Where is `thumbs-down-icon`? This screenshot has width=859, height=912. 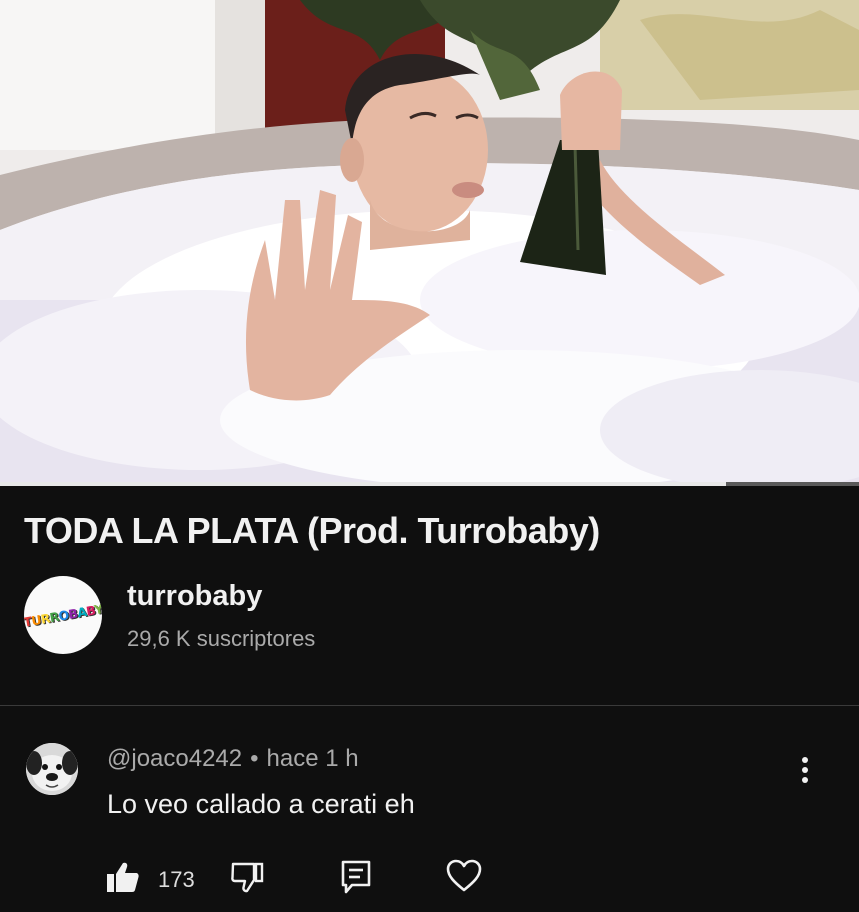
thumbs-down-icon is located at coordinates (247, 877).